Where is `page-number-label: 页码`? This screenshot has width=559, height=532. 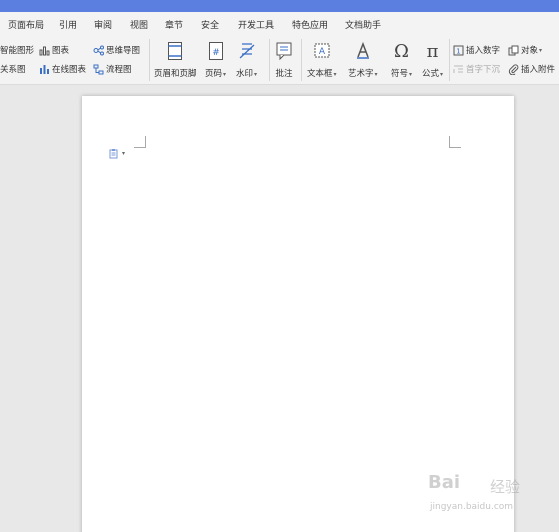 page-number-label: 页码 is located at coordinates (214, 74).